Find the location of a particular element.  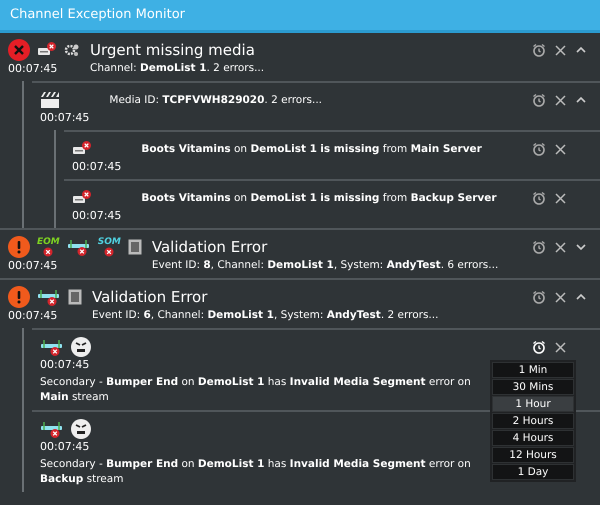

exception-message: Secondary - Bumper End on DemoList 1 has Invalid Media Segment error on Backup stream is located at coordinates (256, 472).